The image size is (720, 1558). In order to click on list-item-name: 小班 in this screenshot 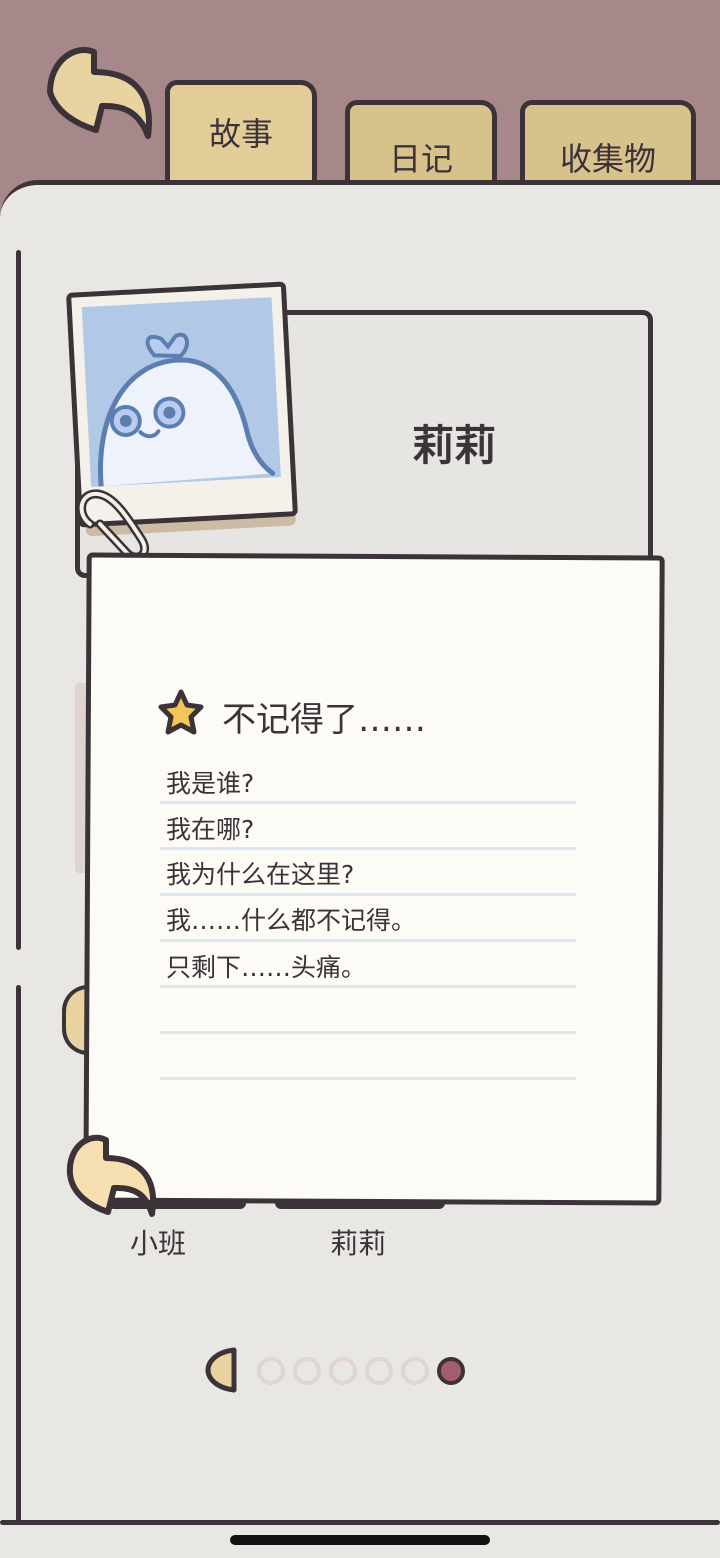, I will do `click(158, 1242)`.